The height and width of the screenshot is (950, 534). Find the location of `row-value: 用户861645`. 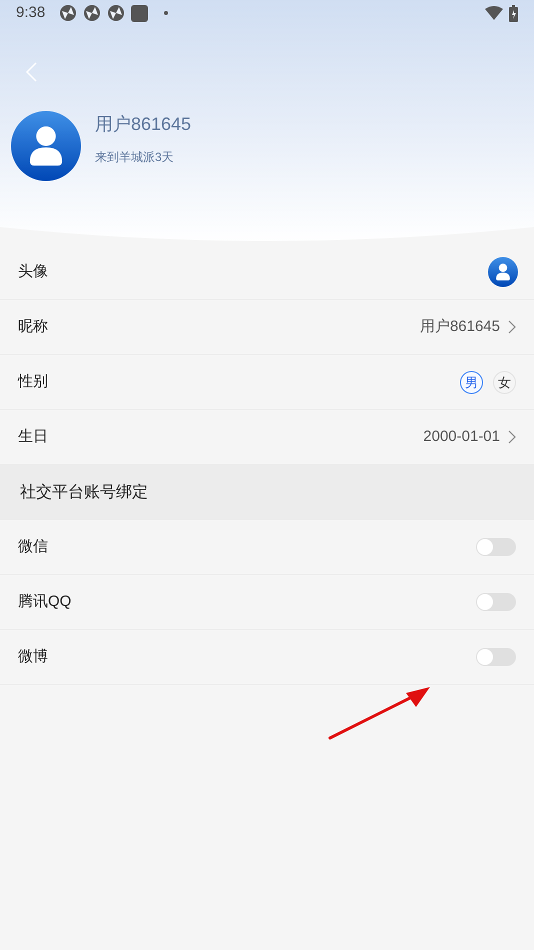

row-value: 用户861645 is located at coordinates (460, 327).